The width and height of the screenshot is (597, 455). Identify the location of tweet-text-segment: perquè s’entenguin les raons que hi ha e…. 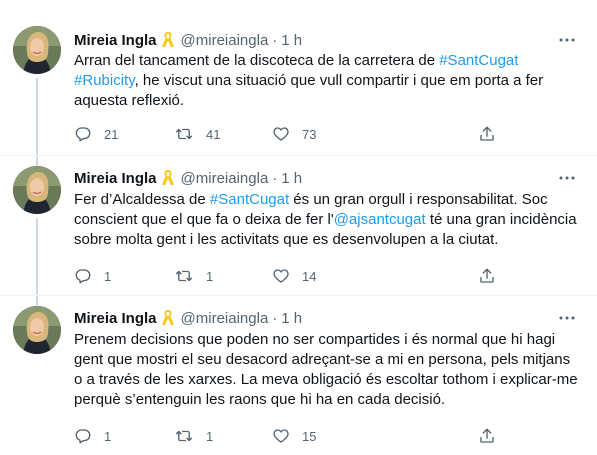
(260, 399).